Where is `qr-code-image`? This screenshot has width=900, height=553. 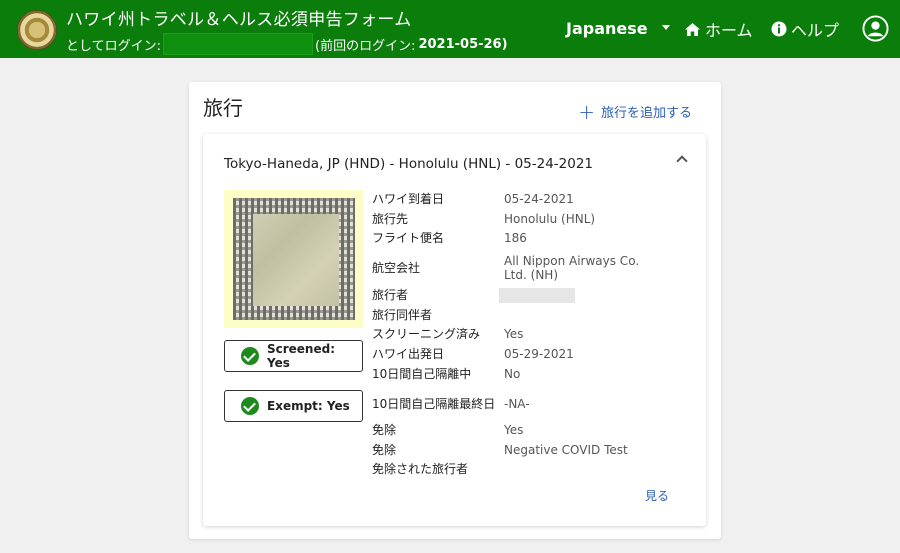 qr-code-image is located at coordinates (293, 259).